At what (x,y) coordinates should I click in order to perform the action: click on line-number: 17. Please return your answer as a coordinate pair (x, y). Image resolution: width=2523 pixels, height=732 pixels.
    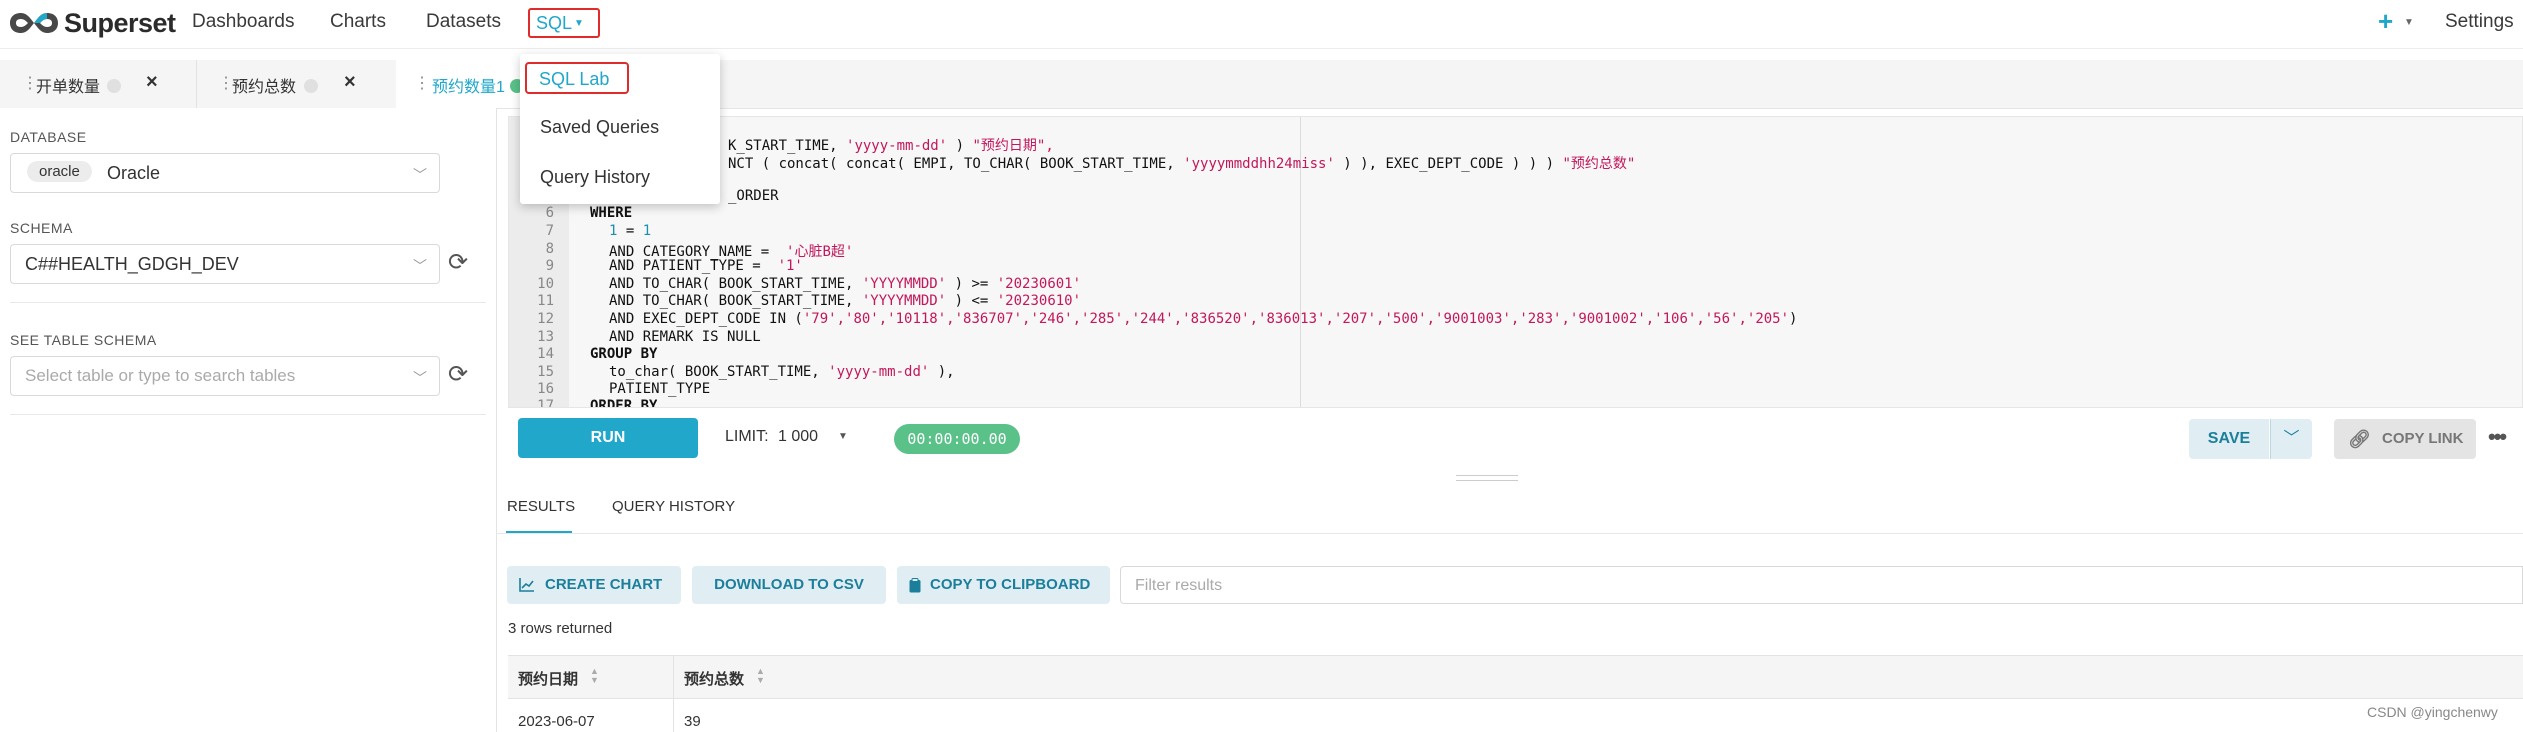
    Looking at the image, I should click on (545, 402).